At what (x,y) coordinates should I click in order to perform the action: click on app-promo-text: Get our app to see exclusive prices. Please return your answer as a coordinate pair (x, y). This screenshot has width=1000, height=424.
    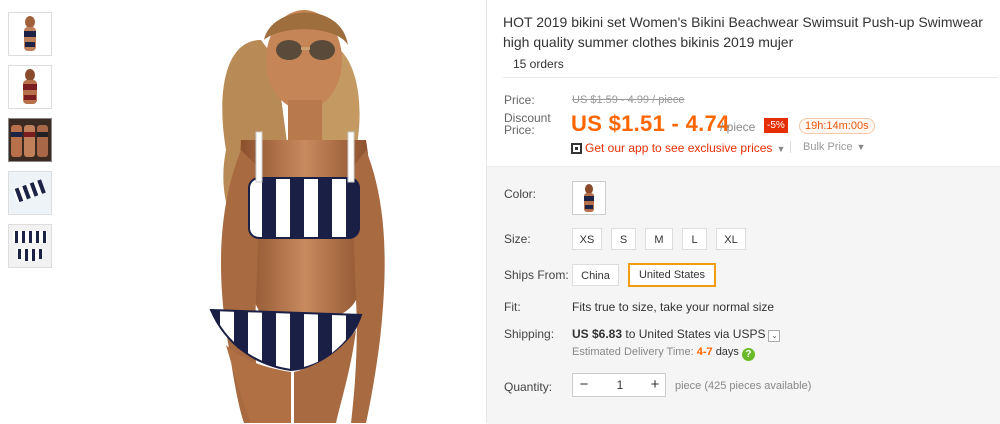
    Looking at the image, I should click on (679, 148).